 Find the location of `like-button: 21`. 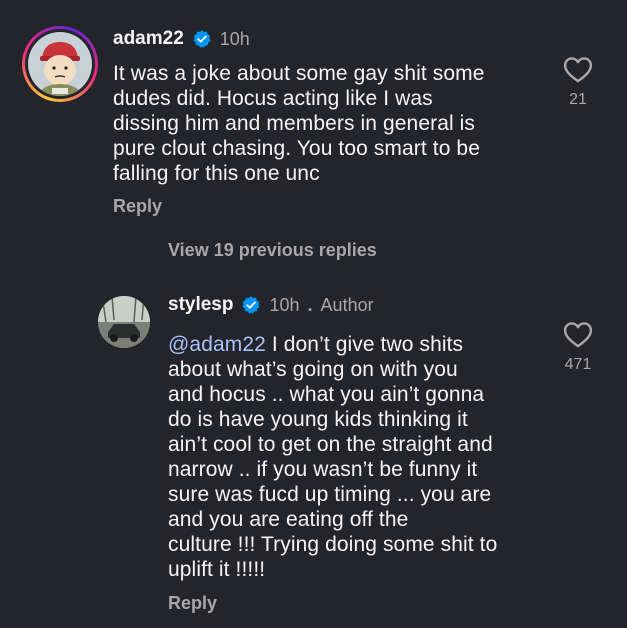

like-button: 21 is located at coordinates (578, 82).